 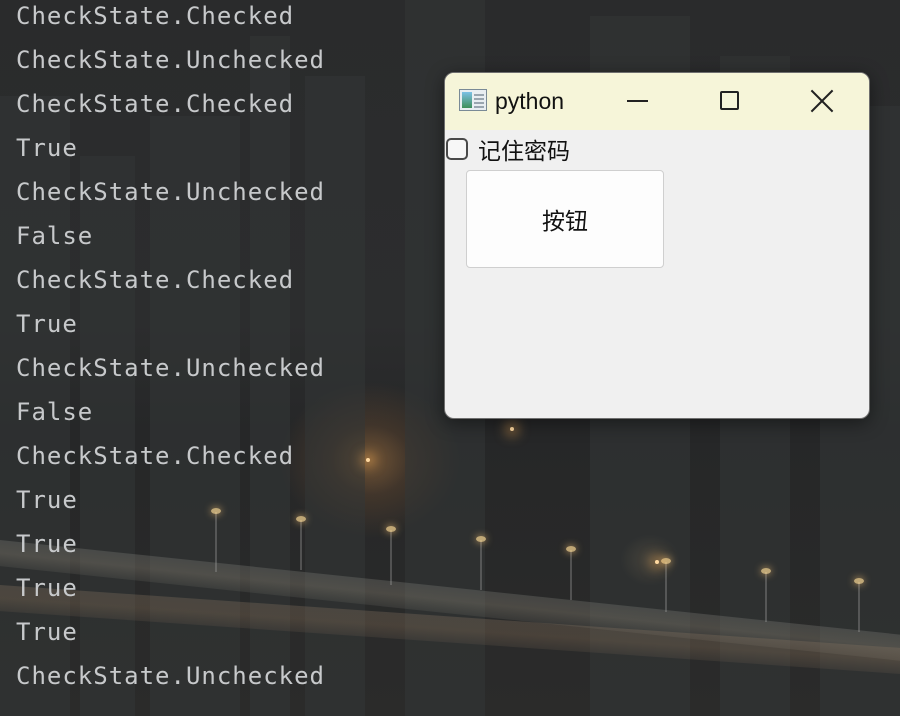 I want to click on close-button, so click(x=821, y=101).